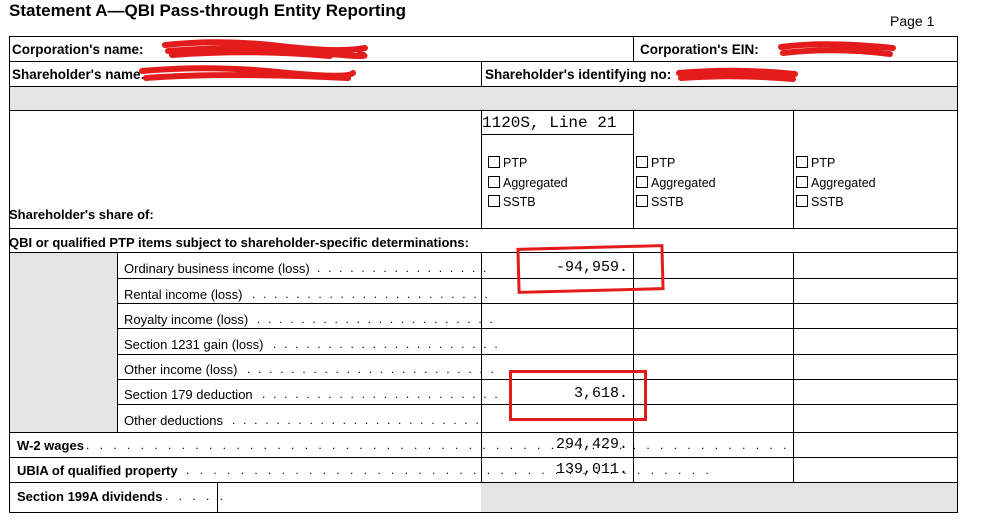 The image size is (999, 524). I want to click on value-ubia: 139,011., so click(591, 469).